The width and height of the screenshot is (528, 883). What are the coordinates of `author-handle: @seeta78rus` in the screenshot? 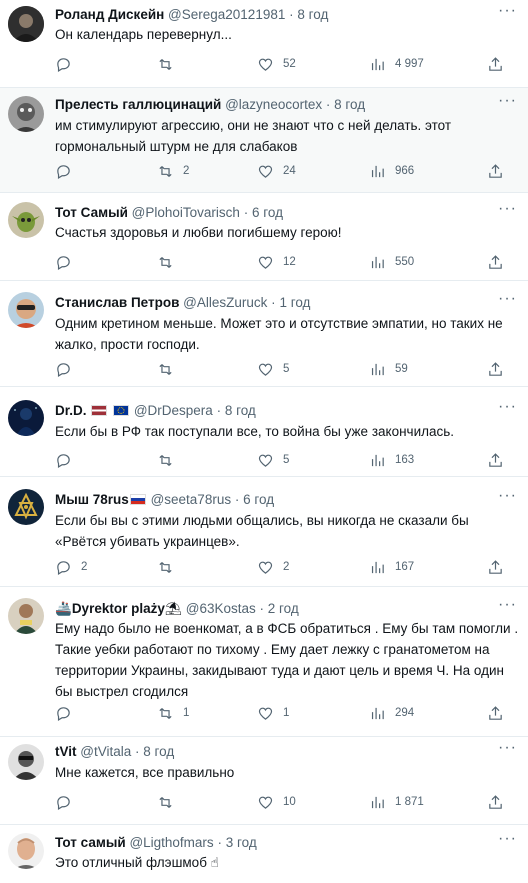 It's located at (191, 499).